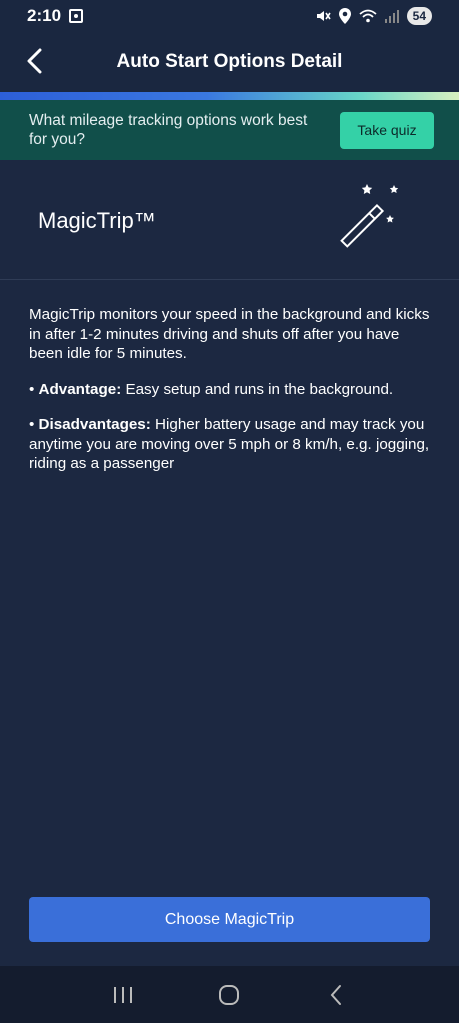 Image resolution: width=459 pixels, height=1023 pixels. Describe the element at coordinates (387, 130) in the screenshot. I see `take-quiz-button: Take quiz` at that location.